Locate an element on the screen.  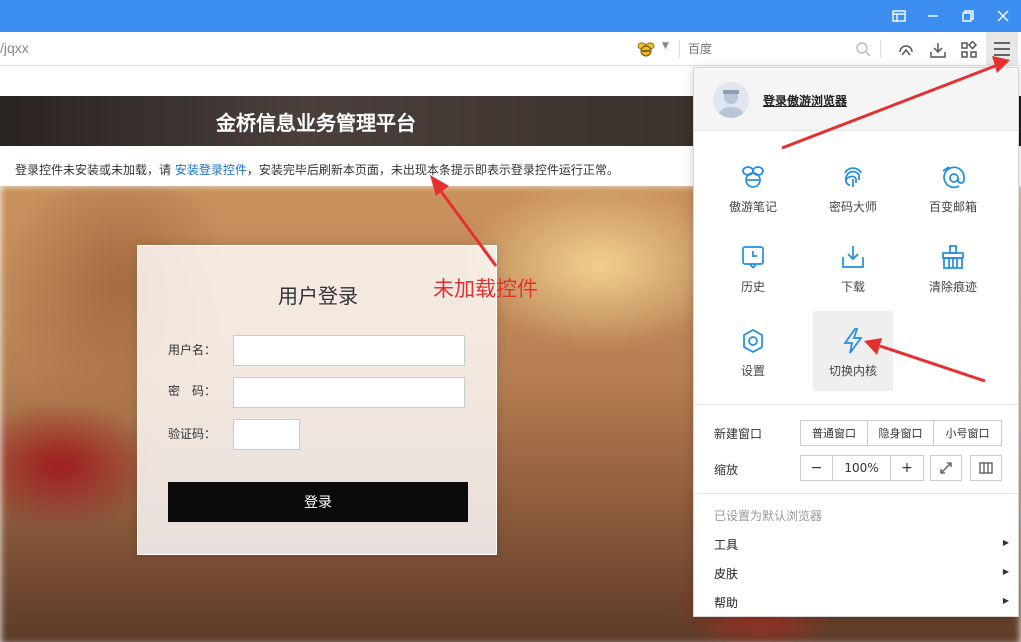
submenu-label: 帮助 is located at coordinates (726, 603).